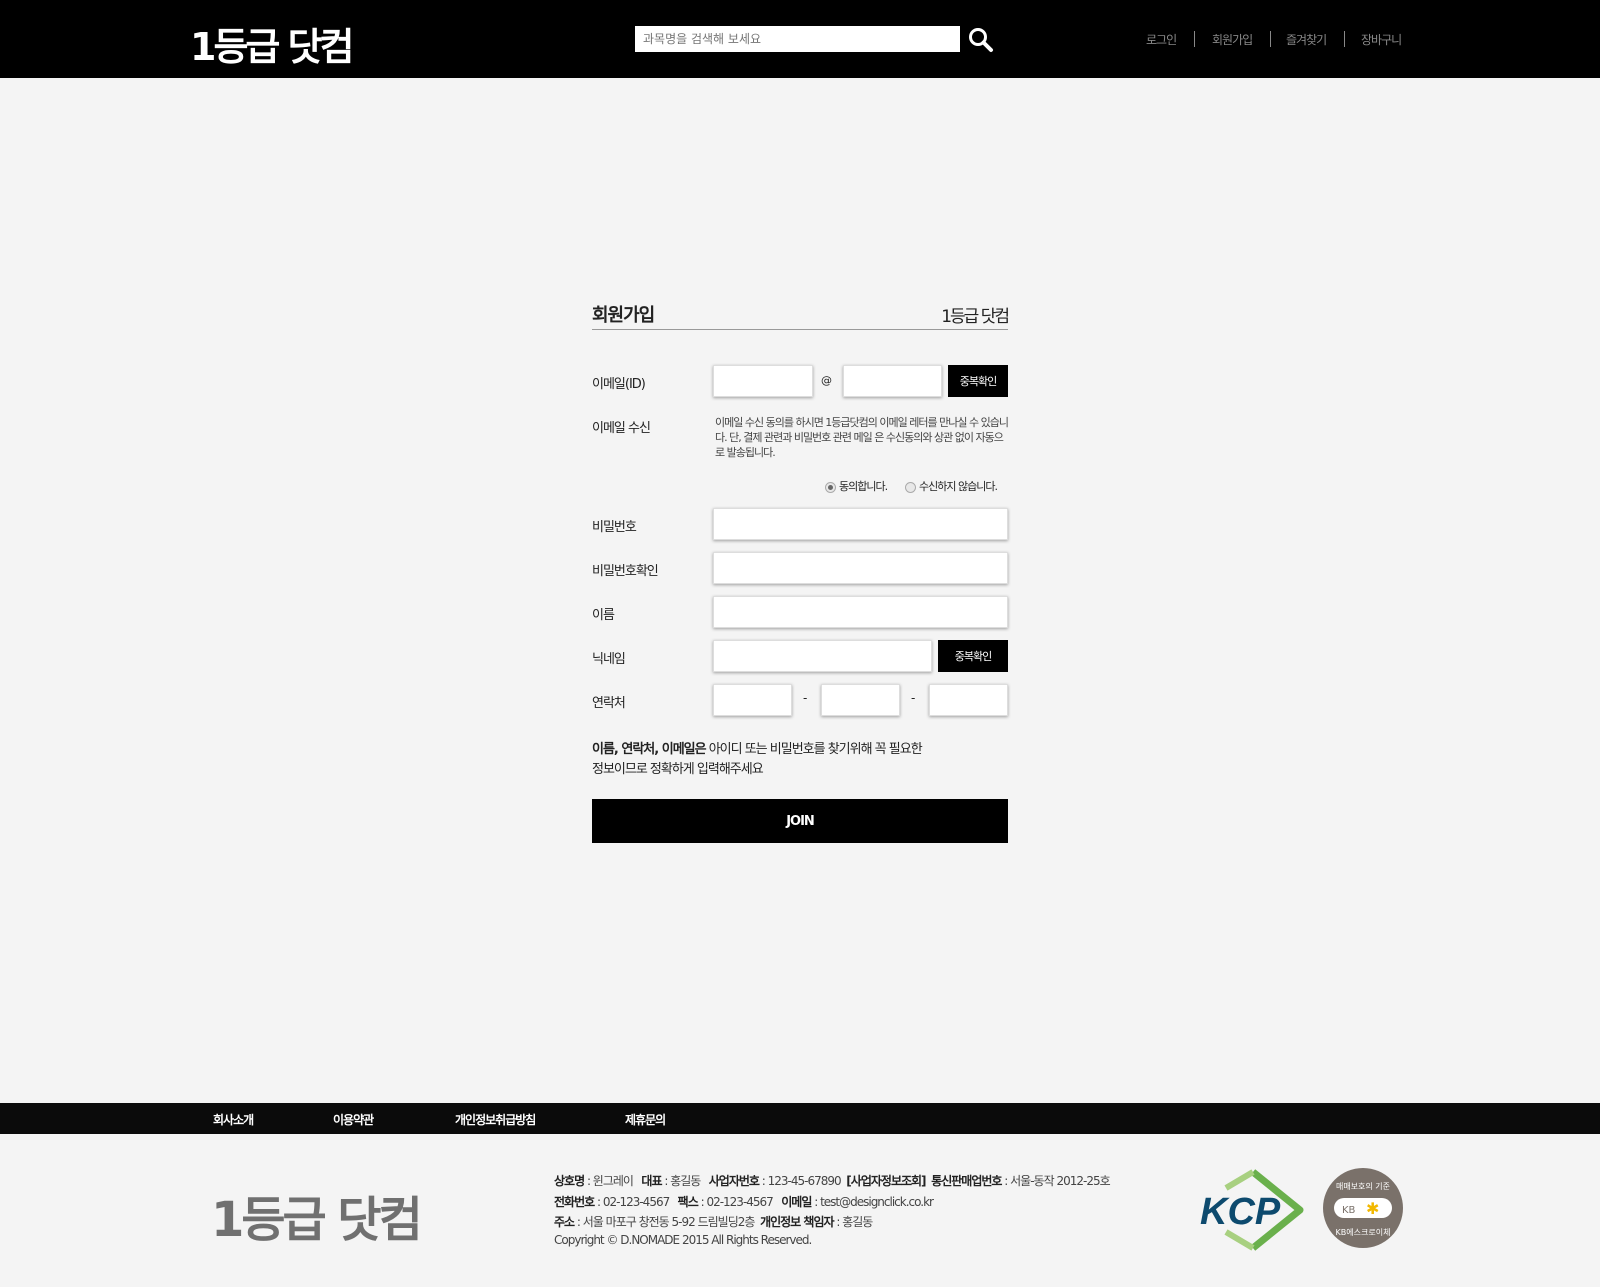 The width and height of the screenshot is (1600, 1287). What do you see at coordinates (272, 43) in the screenshot?
I see `site-logo: 1등급 닷컴` at bounding box center [272, 43].